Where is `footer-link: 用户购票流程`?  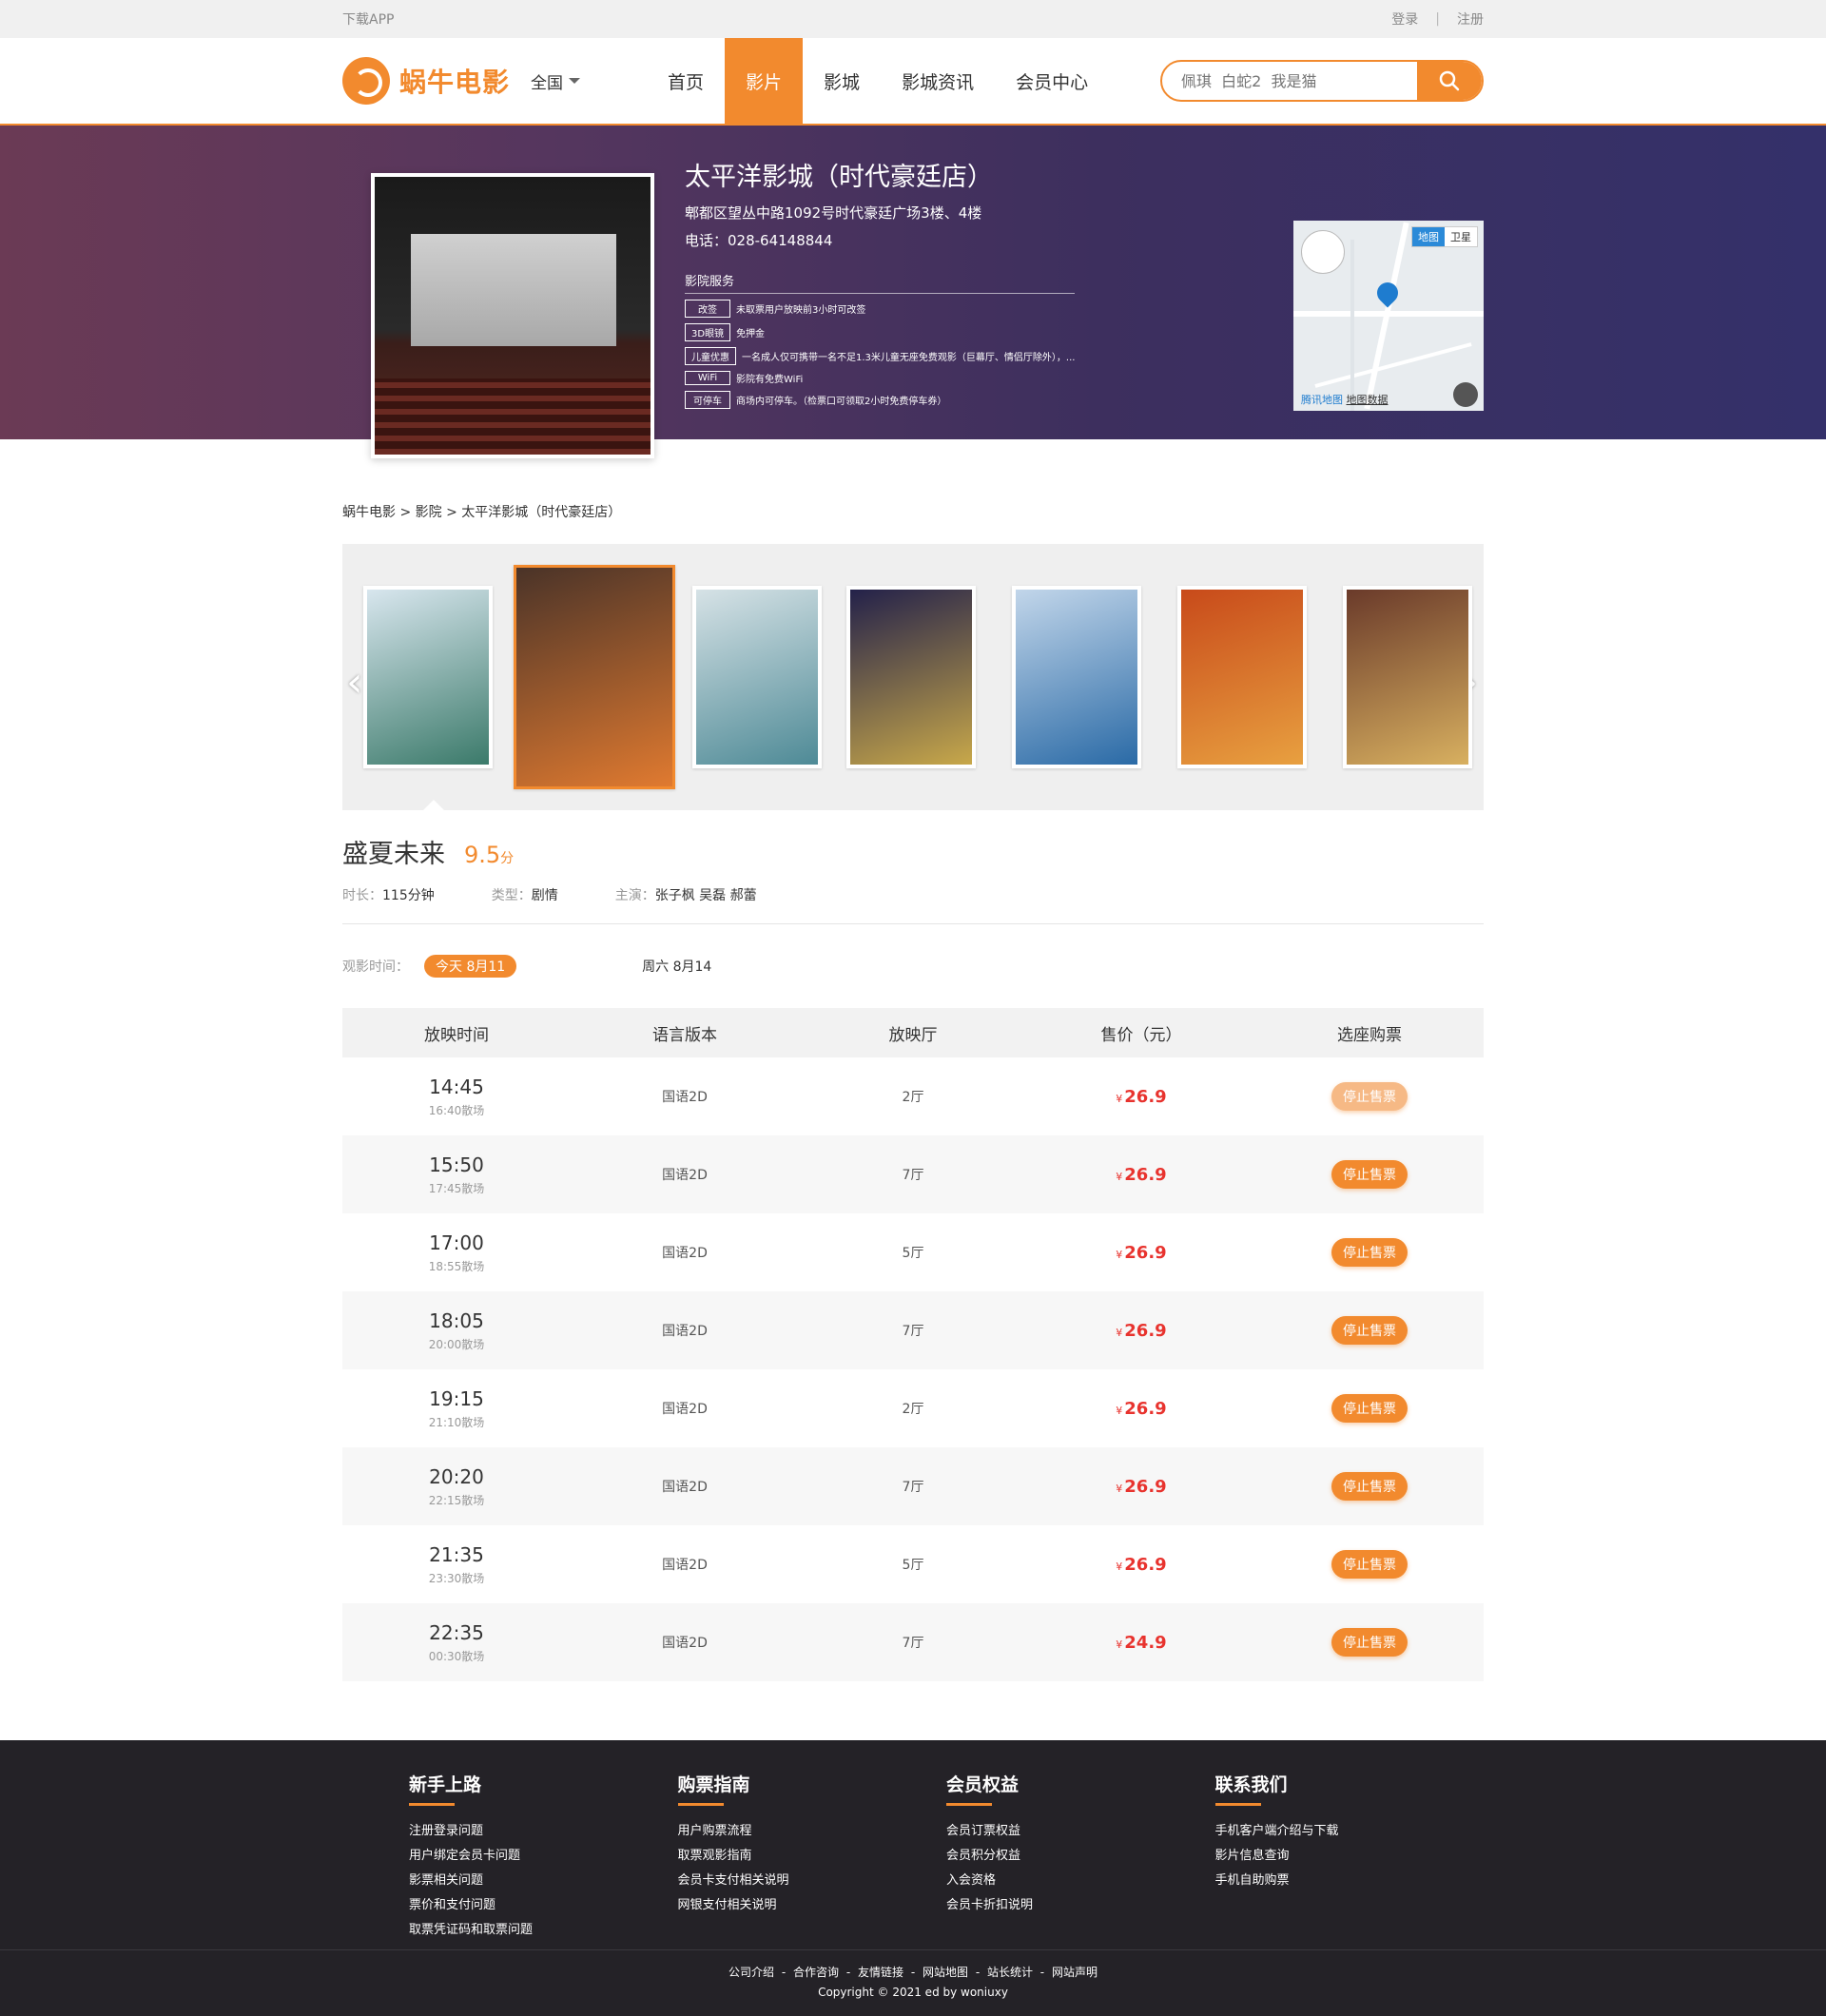 footer-link: 用户购票流程 is located at coordinates (812, 1831).